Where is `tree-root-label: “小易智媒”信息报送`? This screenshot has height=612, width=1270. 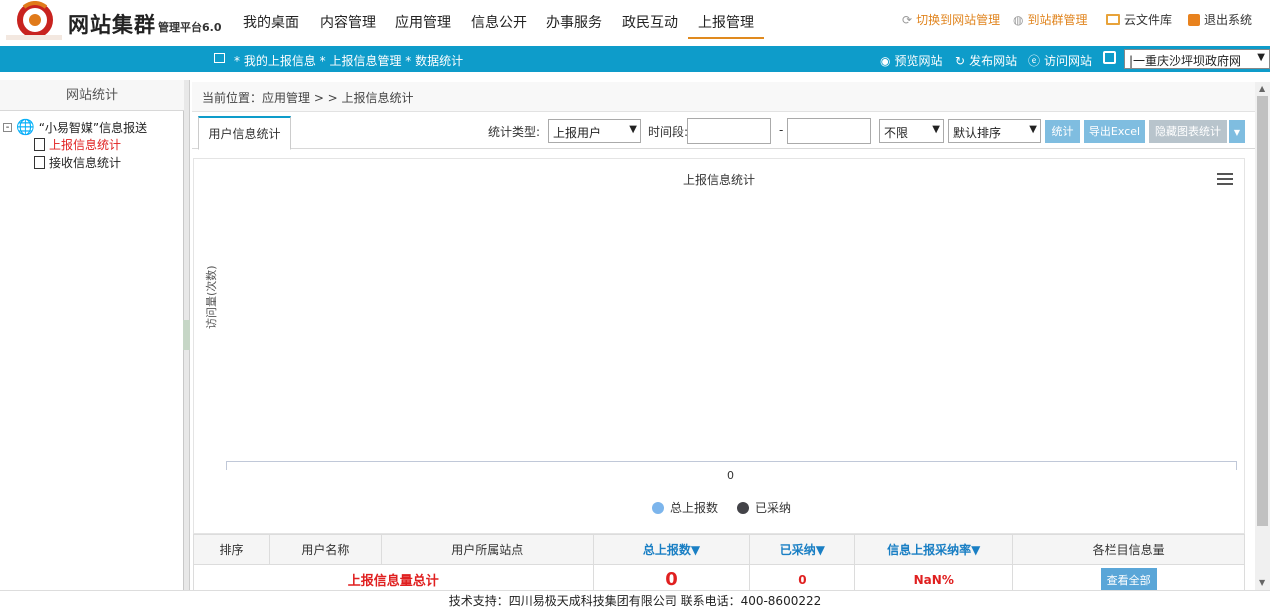
tree-root-label: “小易智媒”信息报送 is located at coordinates (93, 127).